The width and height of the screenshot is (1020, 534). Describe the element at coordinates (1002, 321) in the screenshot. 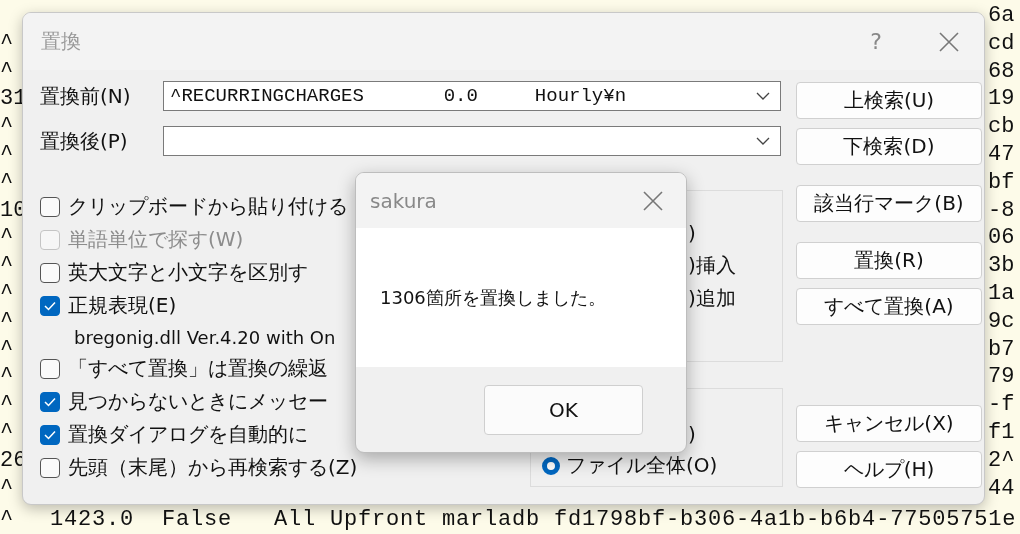

I see `editor-text: 9c` at that location.